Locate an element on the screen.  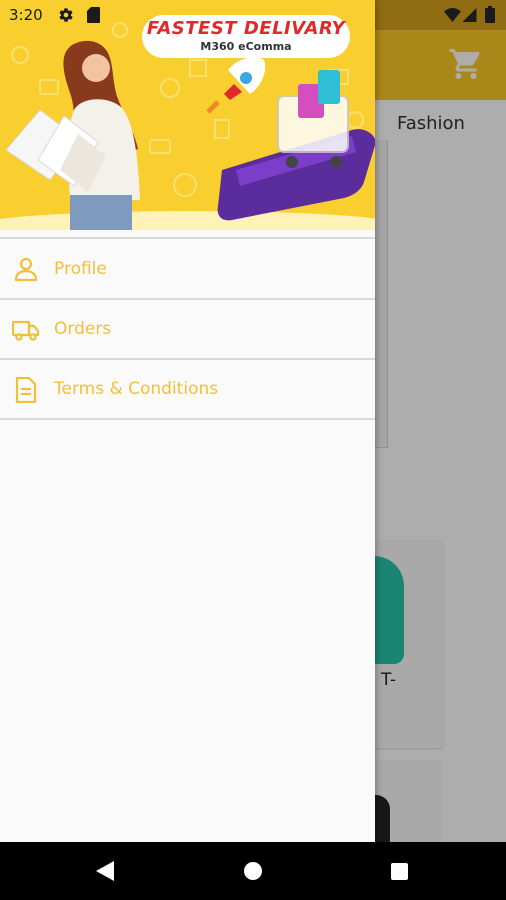
menu-item-label: Terms & Conditions is located at coordinates (136, 389).